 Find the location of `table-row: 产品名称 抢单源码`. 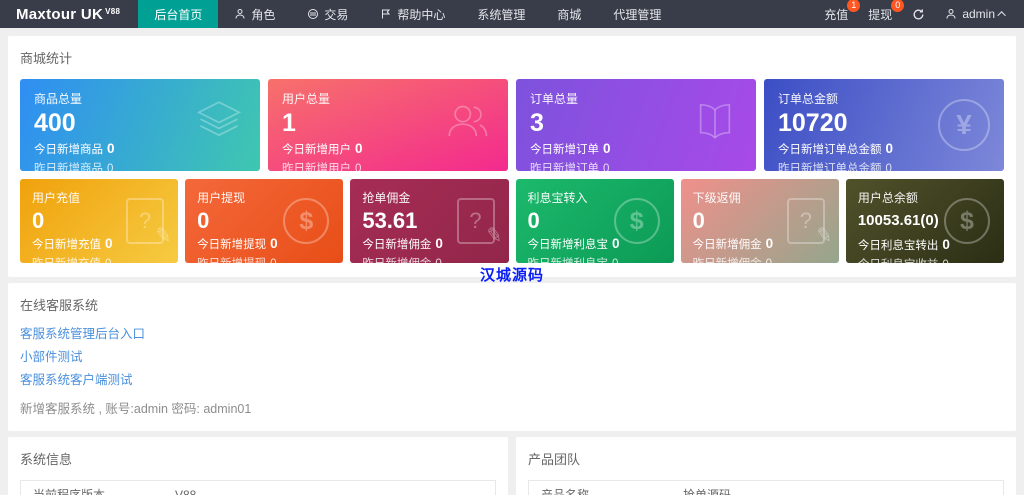

table-row: 产品名称 抢单源码 is located at coordinates (636, 491).